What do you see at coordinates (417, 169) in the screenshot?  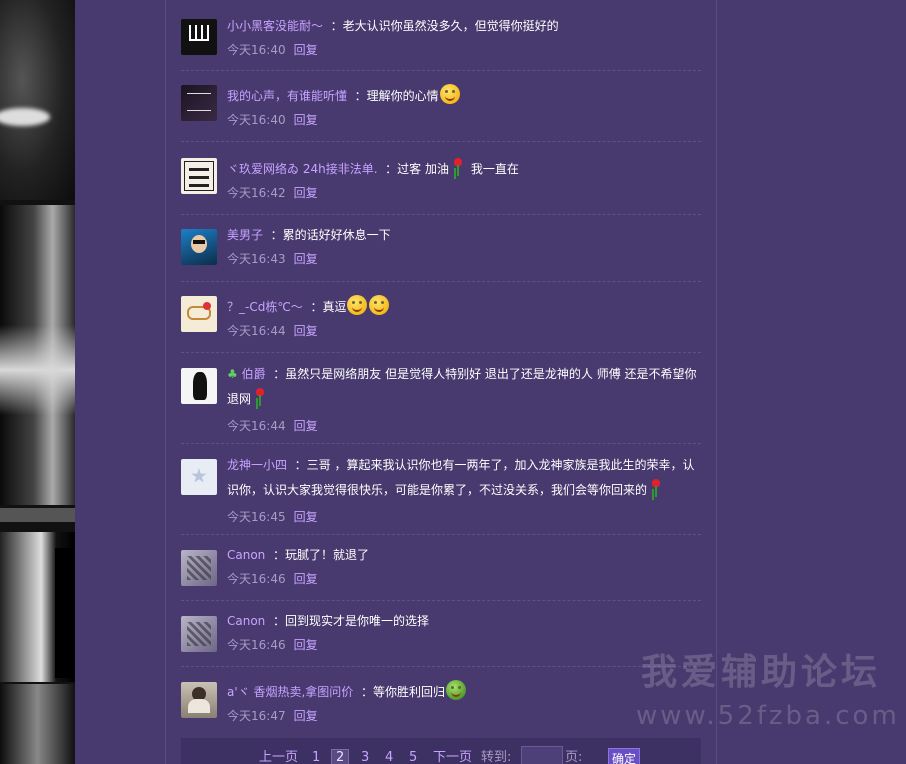 I see `comment-text: ：过客 加油` at bounding box center [417, 169].